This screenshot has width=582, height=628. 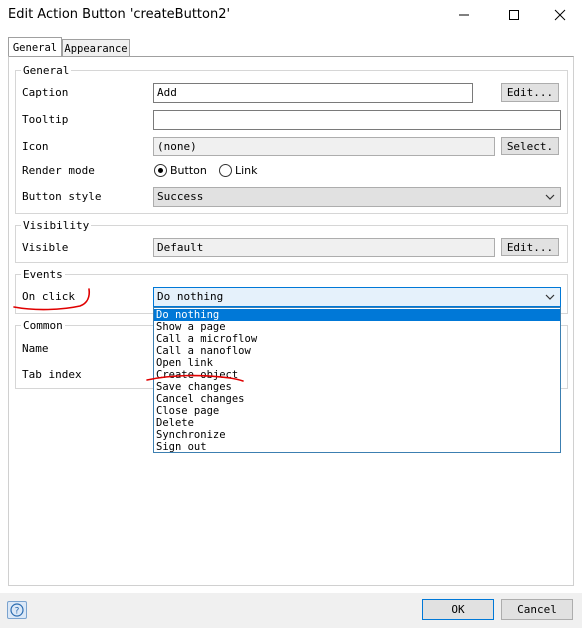 What do you see at coordinates (128, 335) in the screenshot?
I see `red-annotation-marks` at bounding box center [128, 335].